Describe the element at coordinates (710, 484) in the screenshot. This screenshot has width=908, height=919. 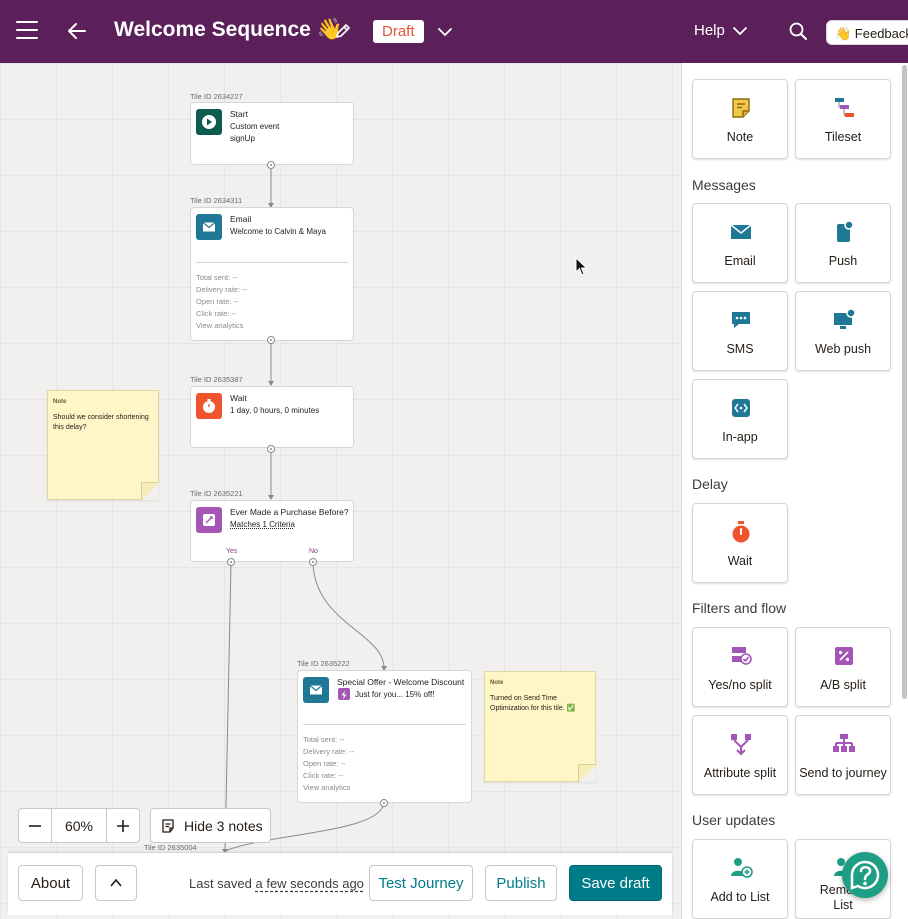
I see `section-delay: Delay` at that location.